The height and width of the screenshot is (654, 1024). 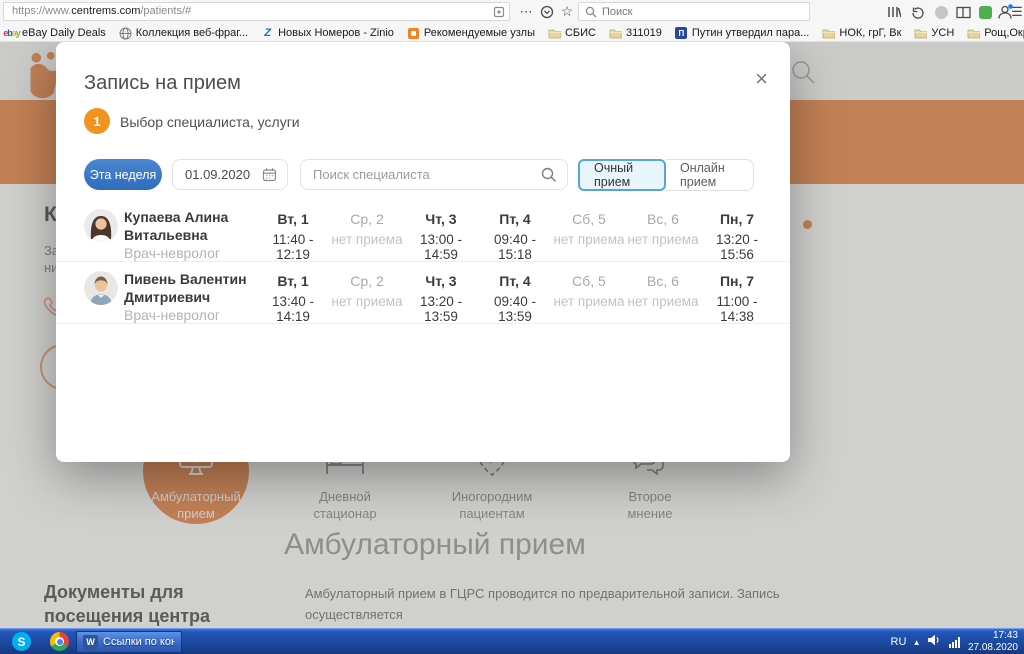 What do you see at coordinates (567, 11) in the screenshot?
I see `bookmark-star-icon: ☆` at bounding box center [567, 11].